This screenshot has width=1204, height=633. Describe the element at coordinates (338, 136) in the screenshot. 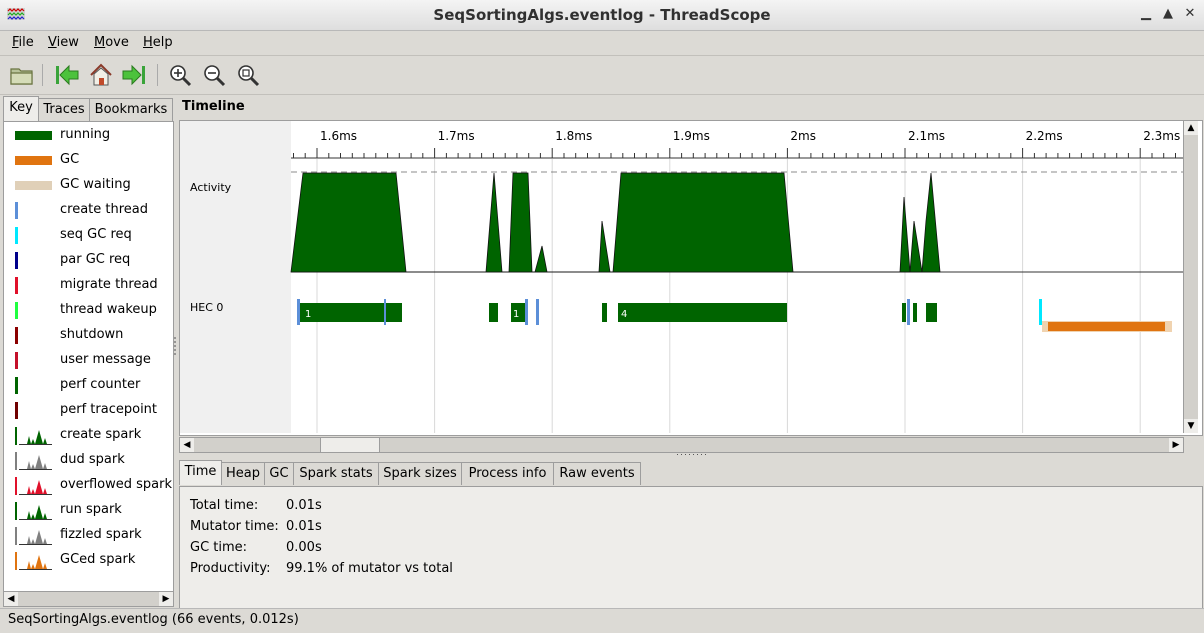

I see `ruler-tick-label: 1.6ms` at that location.